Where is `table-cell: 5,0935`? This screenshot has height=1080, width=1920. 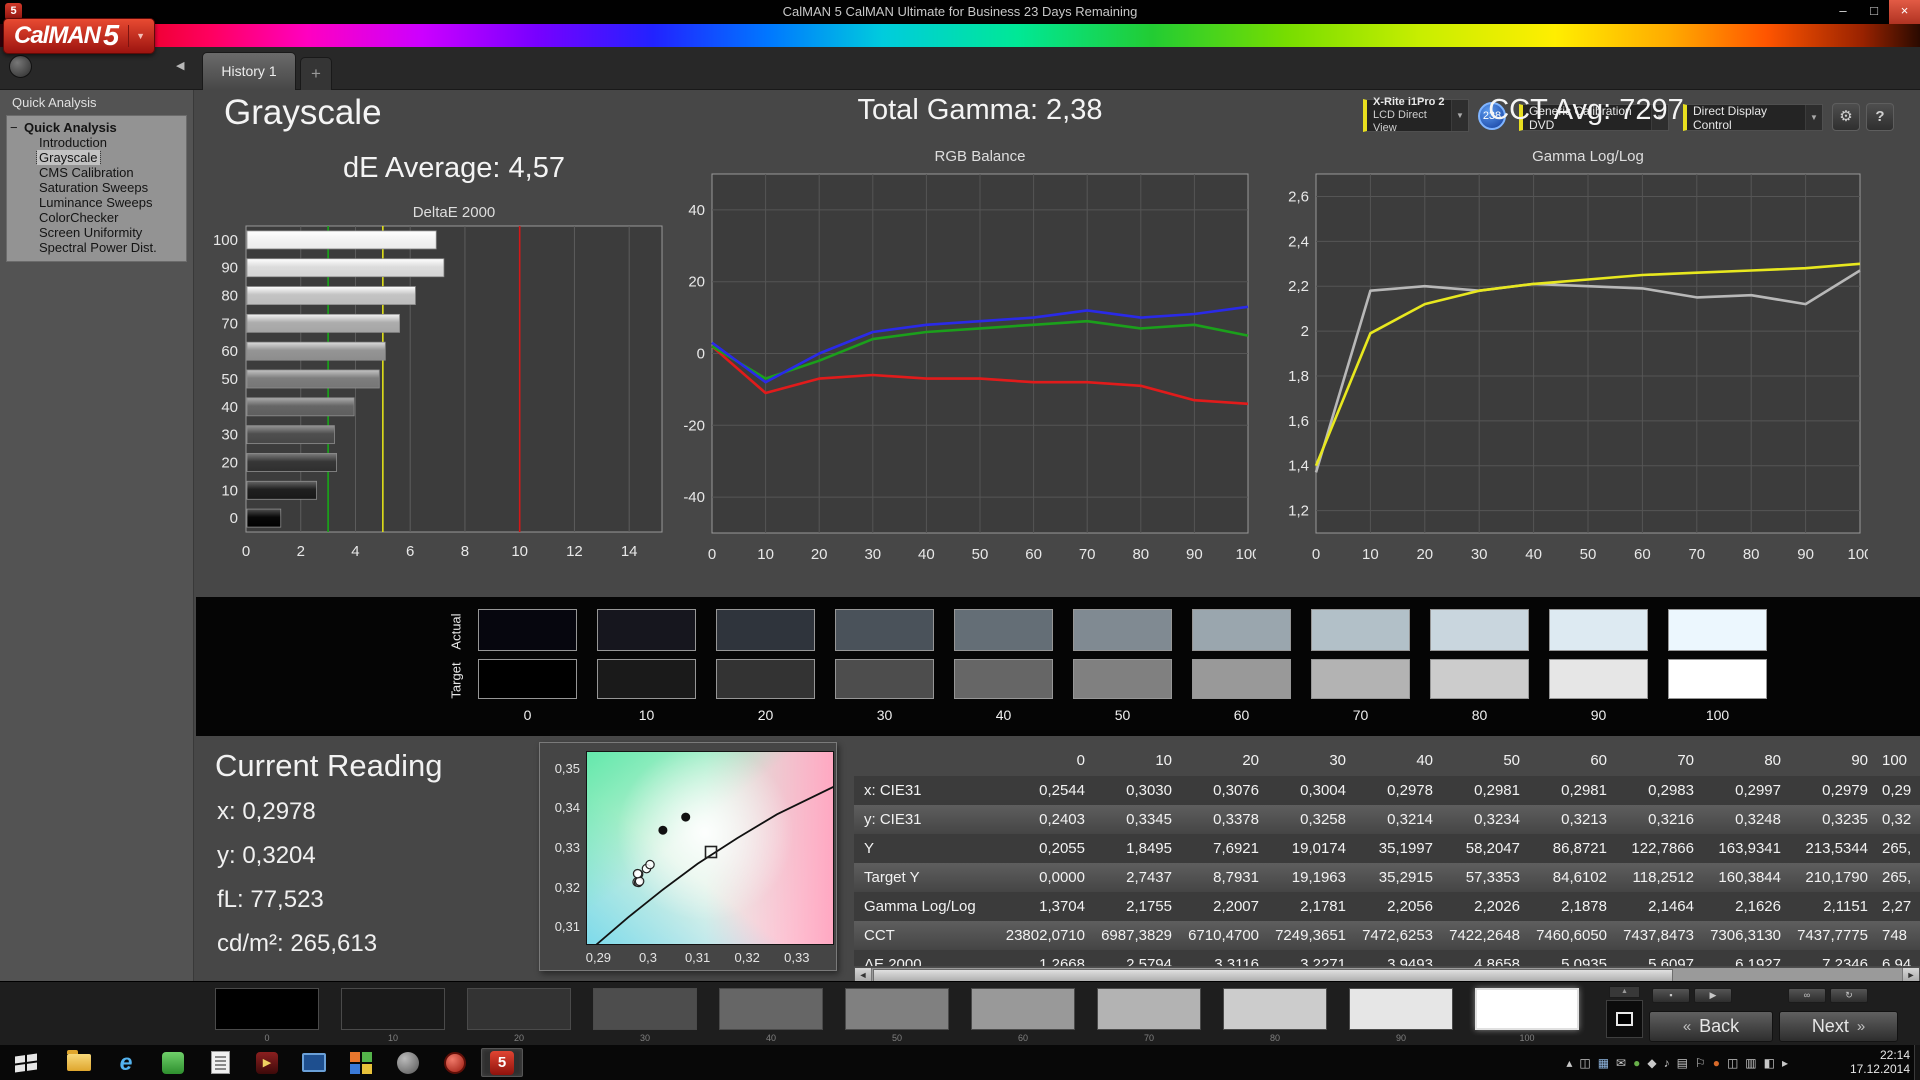 table-cell: 5,0935 is located at coordinates (1584, 961).